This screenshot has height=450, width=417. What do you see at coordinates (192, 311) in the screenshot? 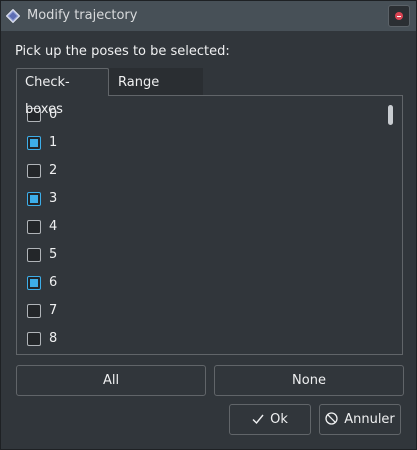
I see `list-item: 7` at bounding box center [192, 311].